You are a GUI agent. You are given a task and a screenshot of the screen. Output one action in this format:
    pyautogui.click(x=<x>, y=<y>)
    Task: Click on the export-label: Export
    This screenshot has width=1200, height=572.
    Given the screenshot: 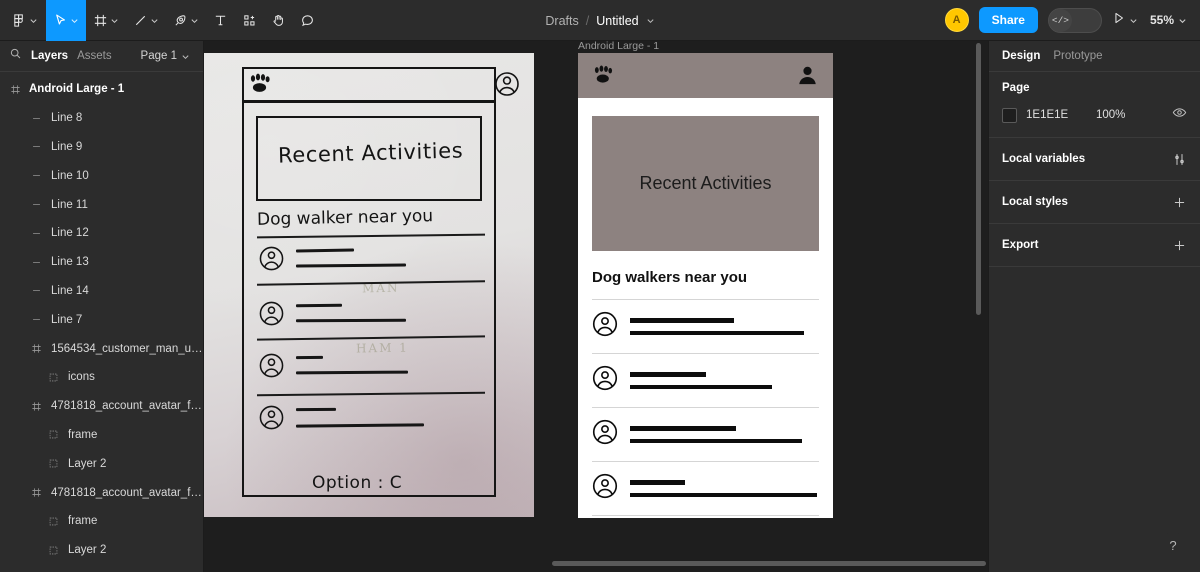 What is the action you would take?
    pyautogui.click(x=1020, y=245)
    